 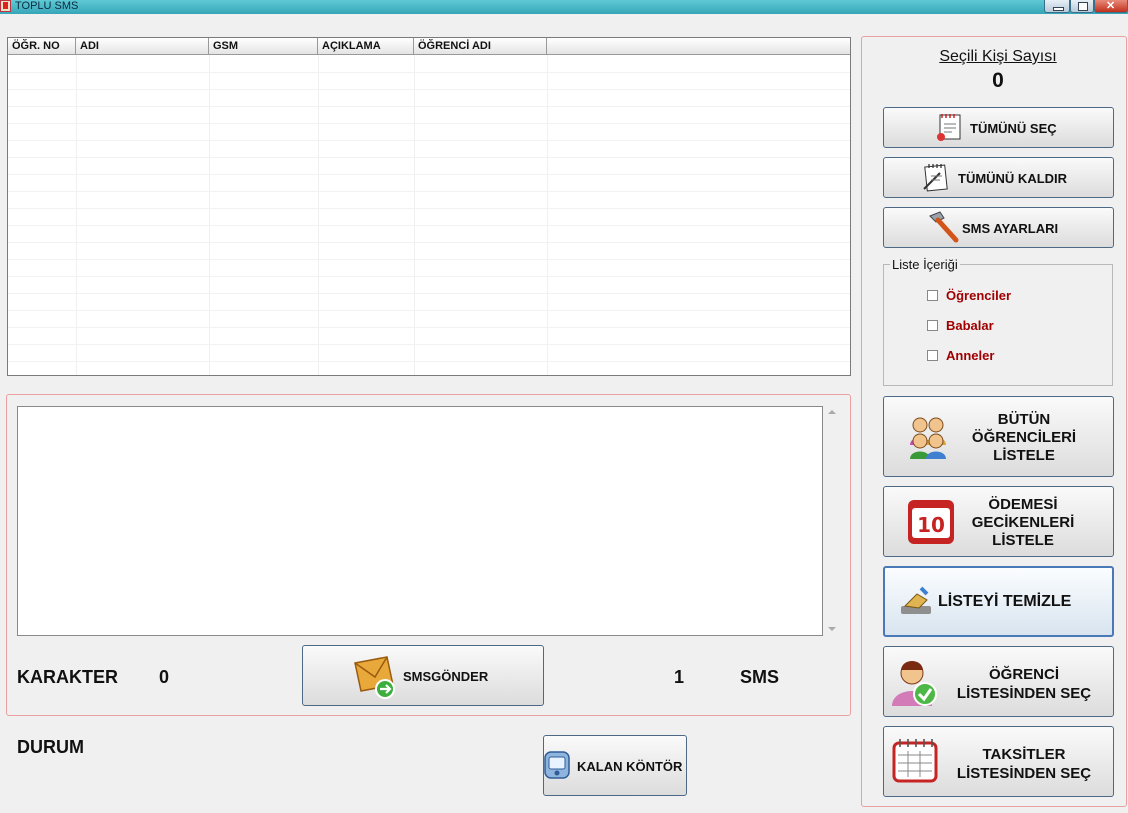 I want to click on scroll-up-arrow-icon, so click(x=832, y=412).